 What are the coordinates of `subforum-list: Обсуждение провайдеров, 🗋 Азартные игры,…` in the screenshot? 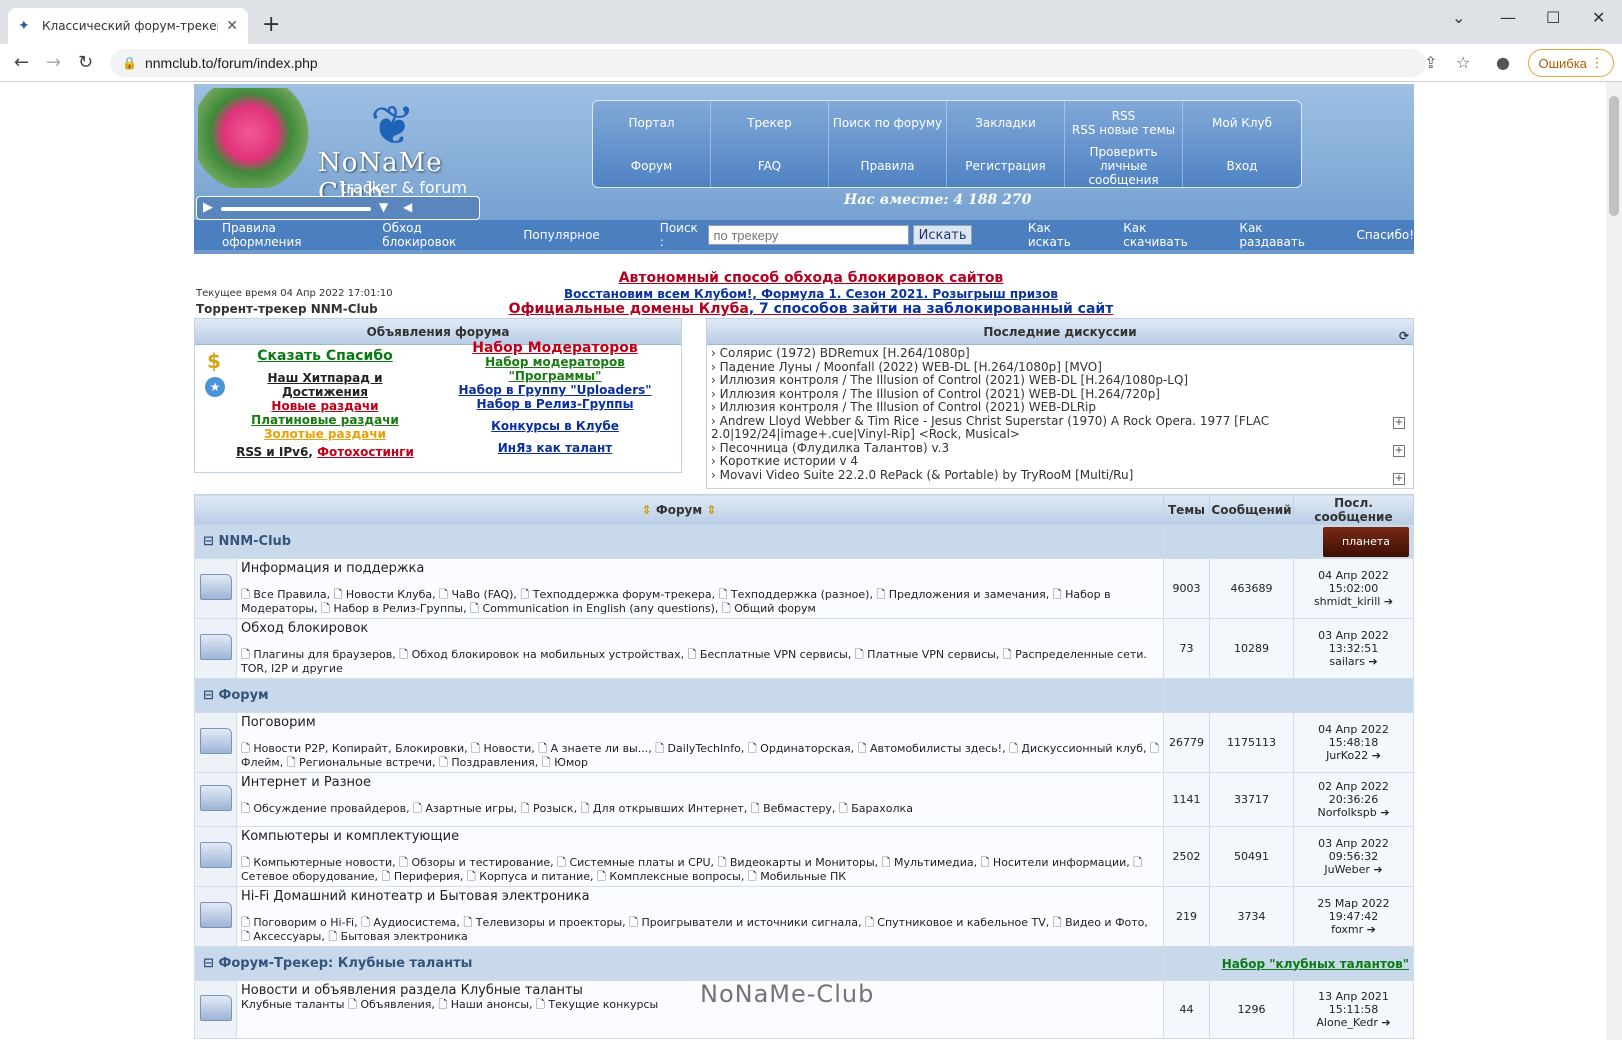 It's located at (583, 808).